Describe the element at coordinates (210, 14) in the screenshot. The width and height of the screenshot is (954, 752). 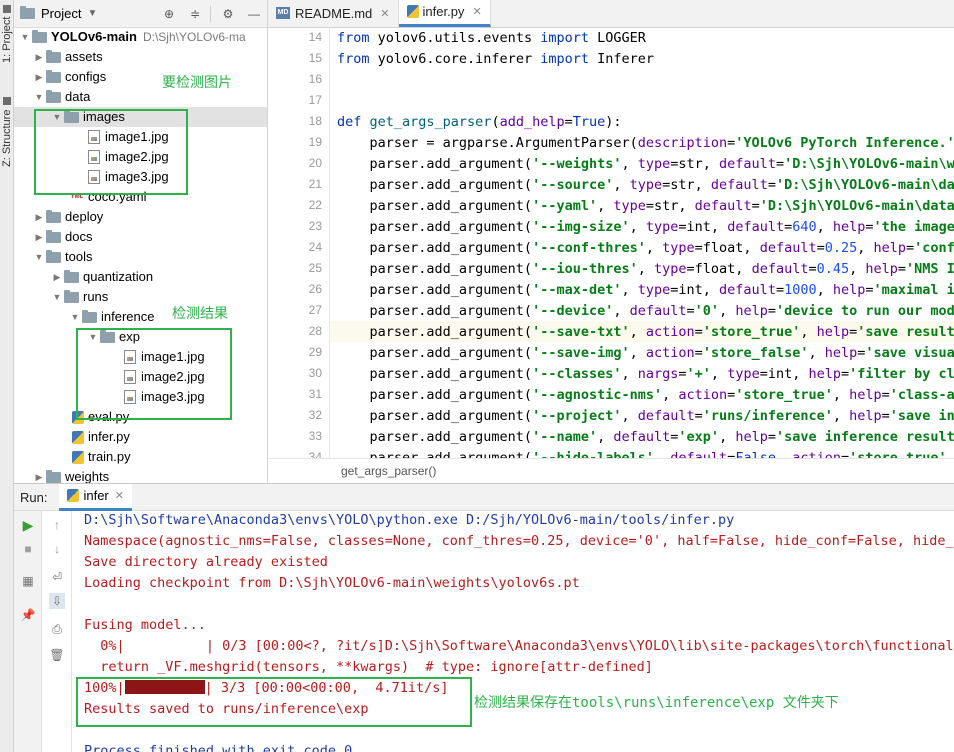
I see `header-divider` at that location.